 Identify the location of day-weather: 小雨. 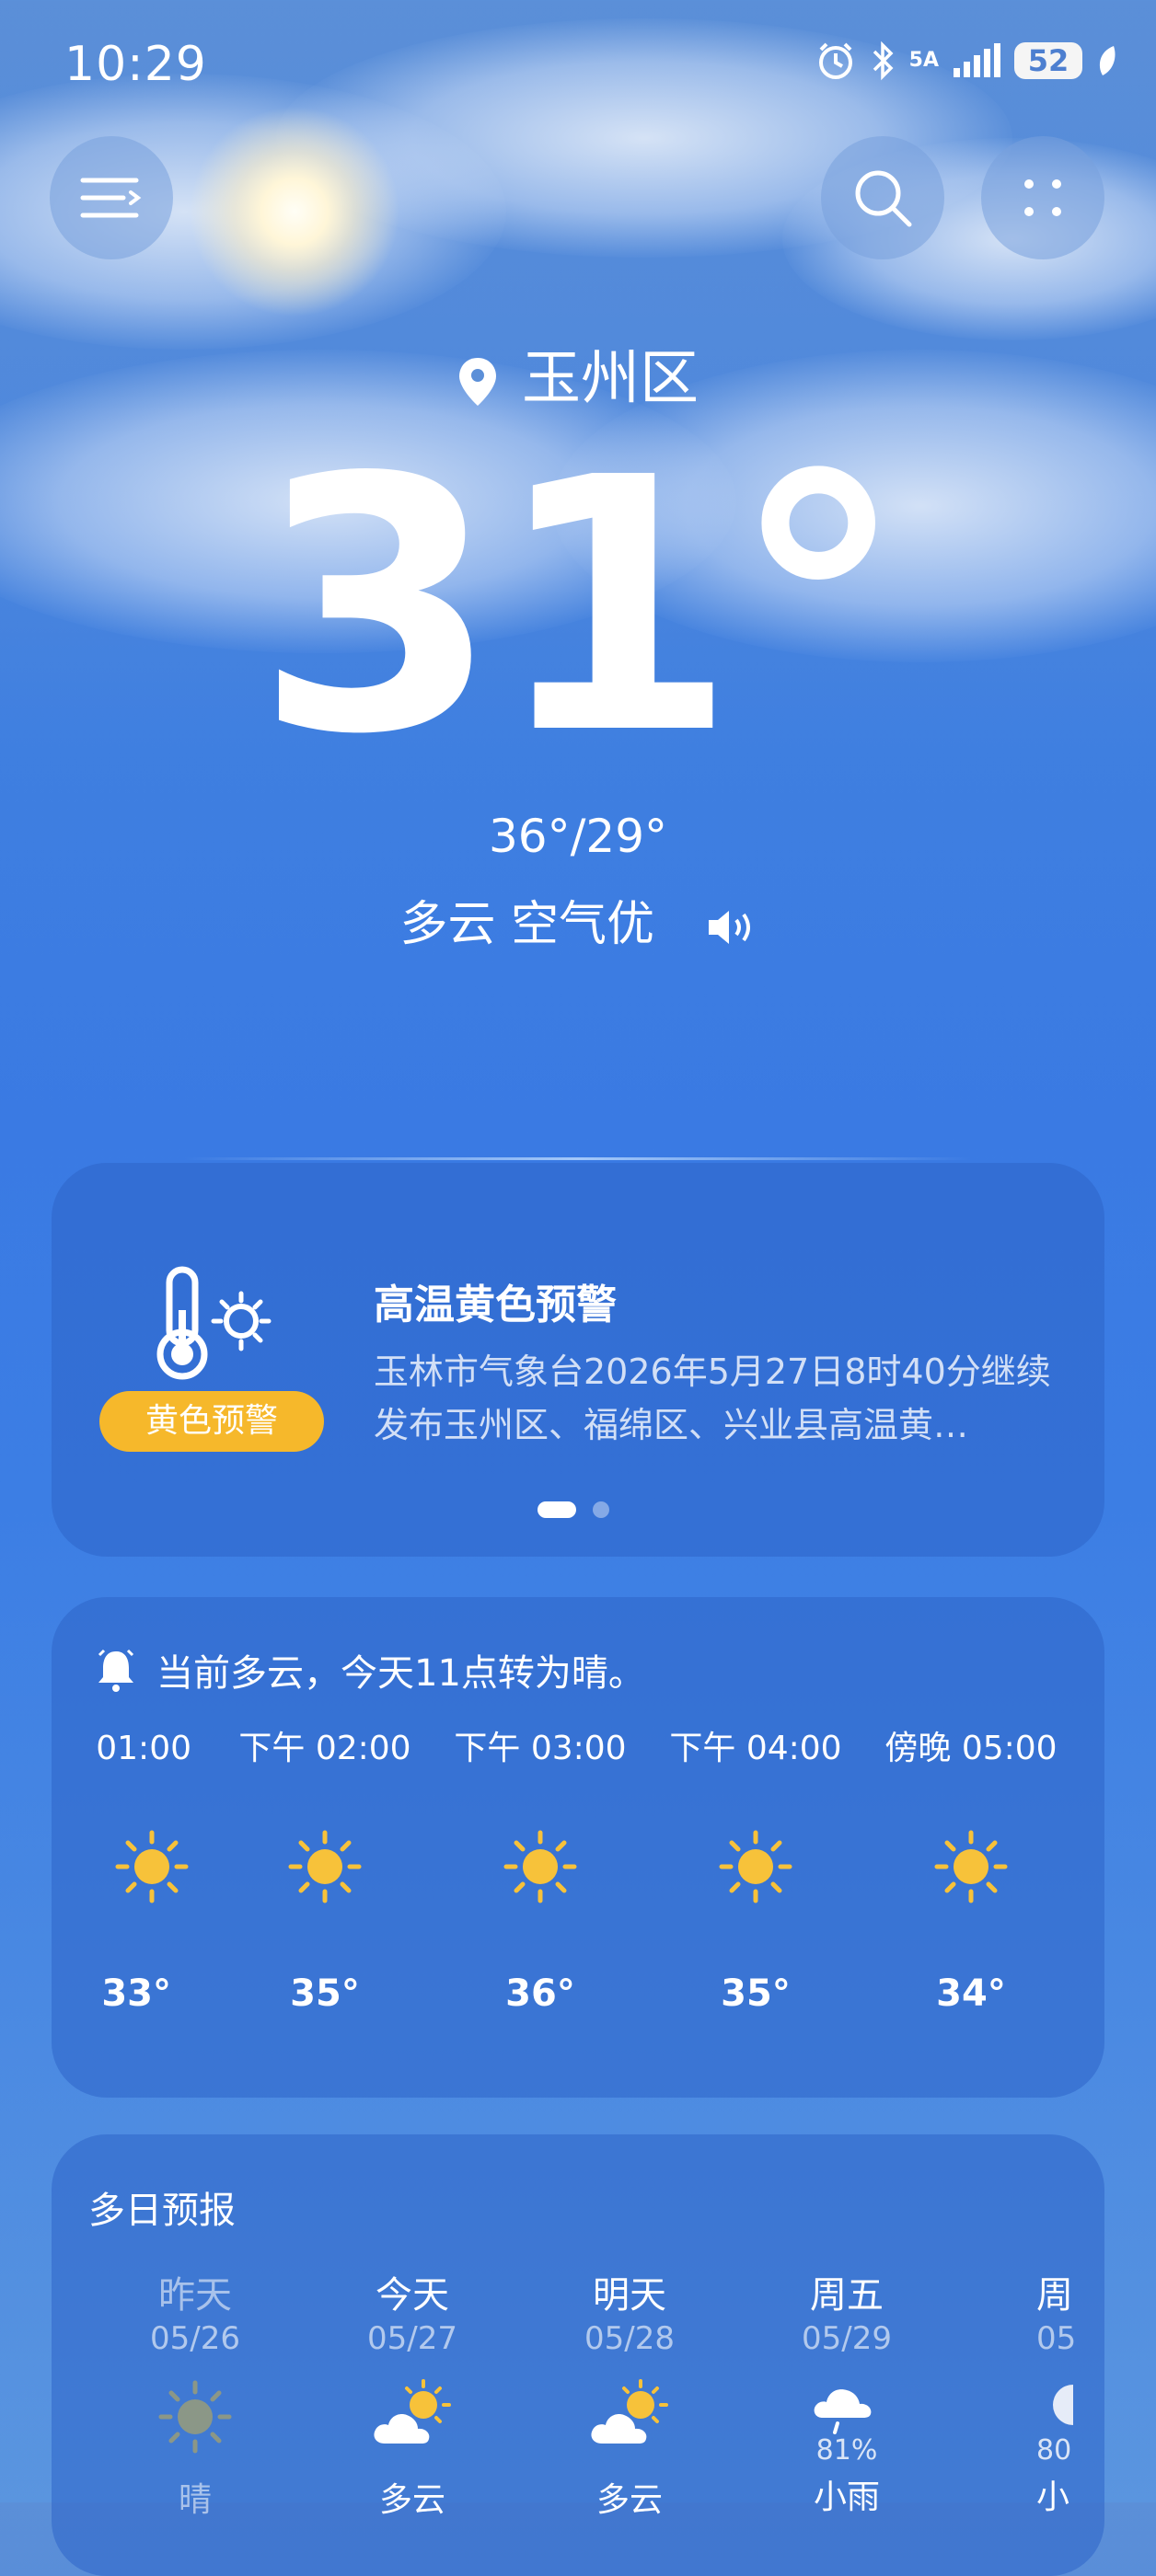
(847, 2497).